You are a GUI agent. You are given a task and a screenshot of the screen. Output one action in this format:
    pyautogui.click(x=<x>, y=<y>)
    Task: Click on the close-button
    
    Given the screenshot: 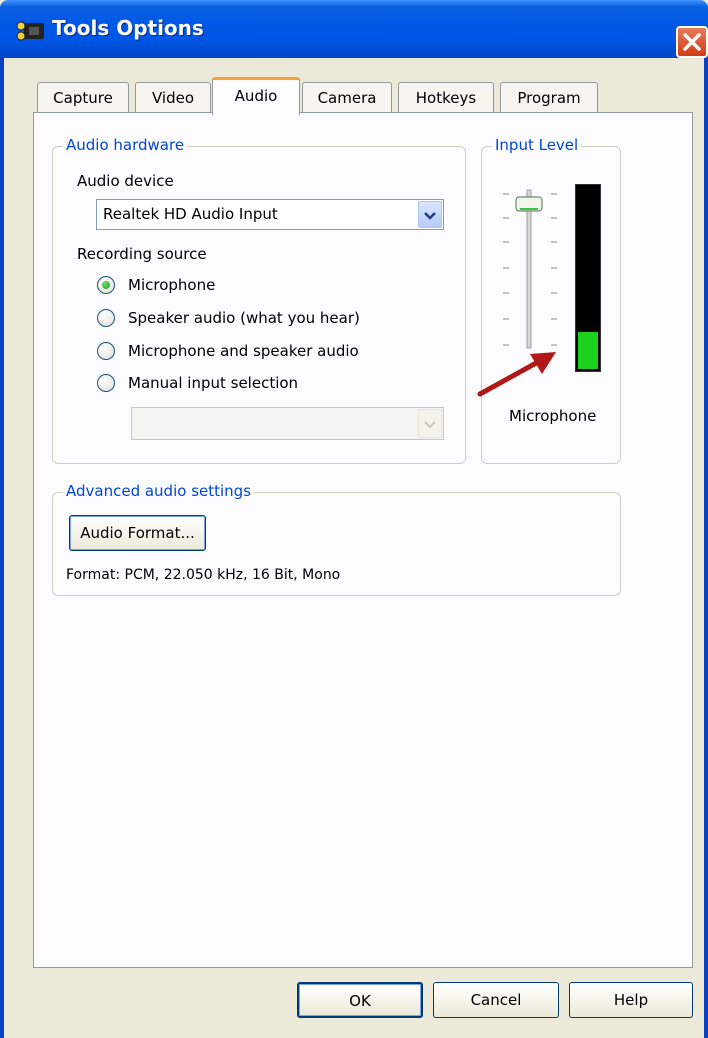 What is the action you would take?
    pyautogui.click(x=692, y=42)
    